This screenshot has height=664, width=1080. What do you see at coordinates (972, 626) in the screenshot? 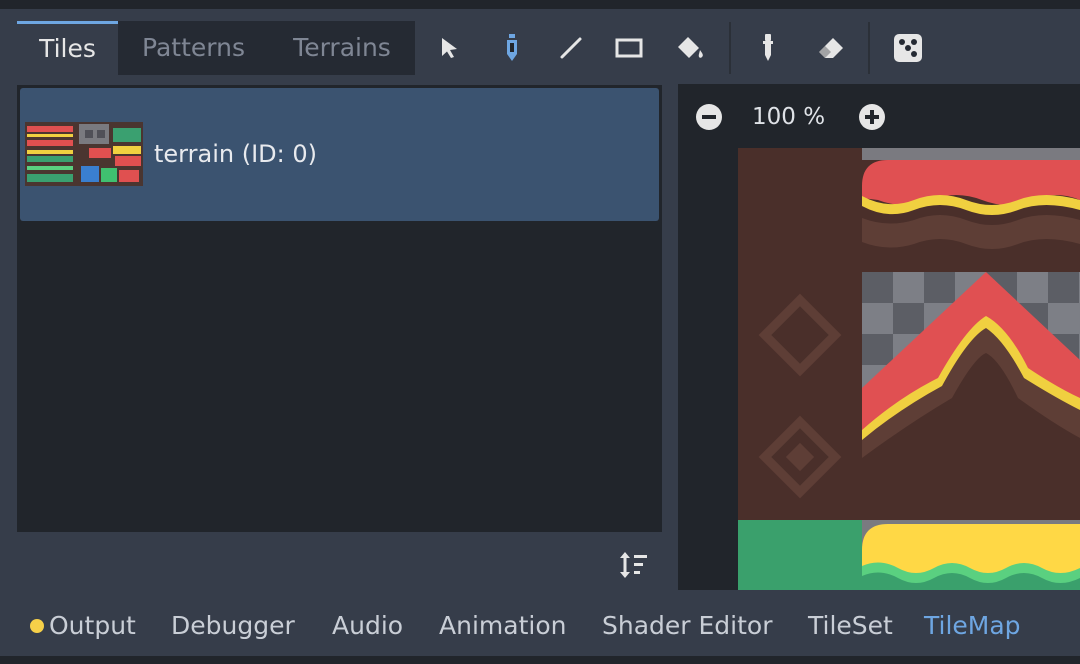
I see `tab-tilemap: TileMap` at bounding box center [972, 626].